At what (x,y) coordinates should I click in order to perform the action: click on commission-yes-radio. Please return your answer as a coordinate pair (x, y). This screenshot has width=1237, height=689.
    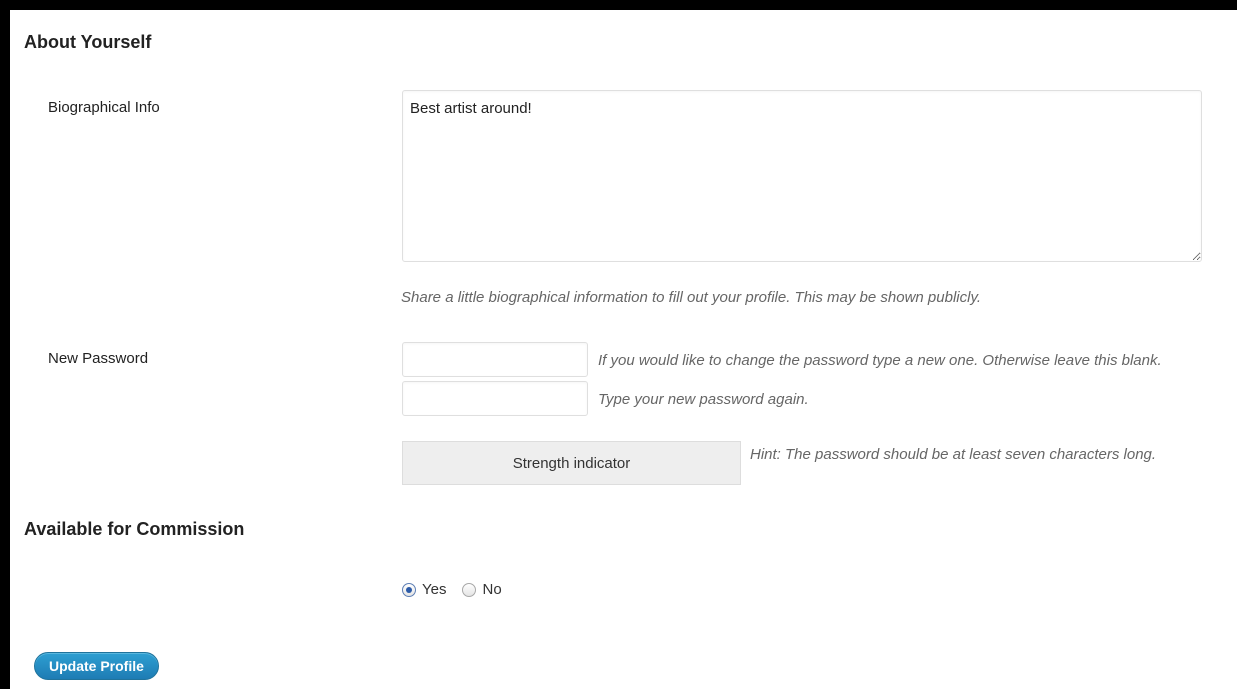
    Looking at the image, I should click on (409, 589).